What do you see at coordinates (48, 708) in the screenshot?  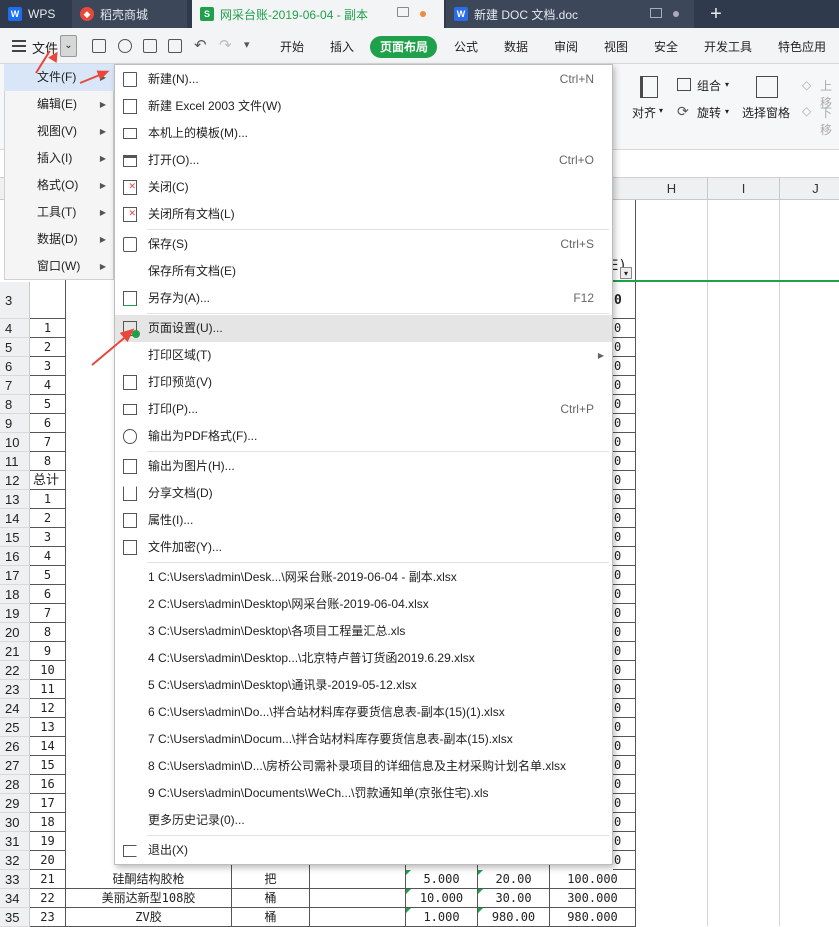 I see `cell-index: 12` at bounding box center [48, 708].